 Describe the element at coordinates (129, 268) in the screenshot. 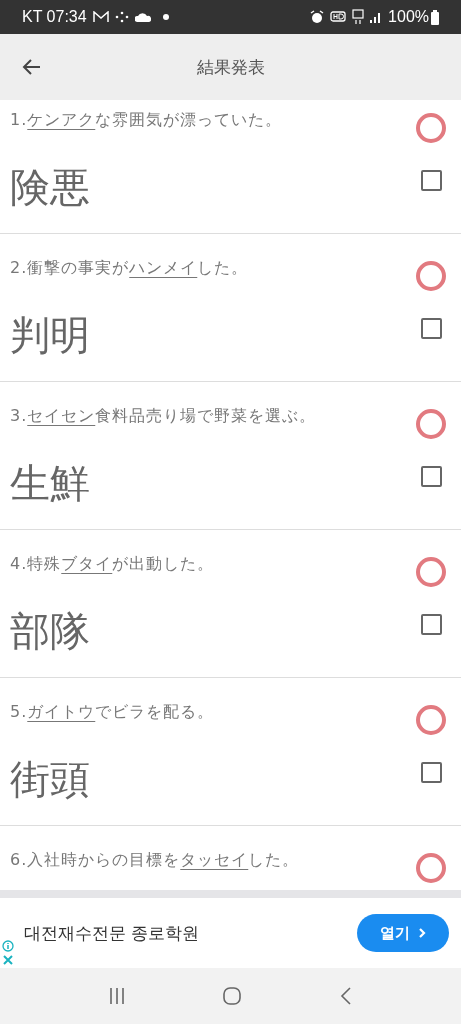

I see `question-sentence: 2.衝撃の事実がハンメイ した。` at that location.